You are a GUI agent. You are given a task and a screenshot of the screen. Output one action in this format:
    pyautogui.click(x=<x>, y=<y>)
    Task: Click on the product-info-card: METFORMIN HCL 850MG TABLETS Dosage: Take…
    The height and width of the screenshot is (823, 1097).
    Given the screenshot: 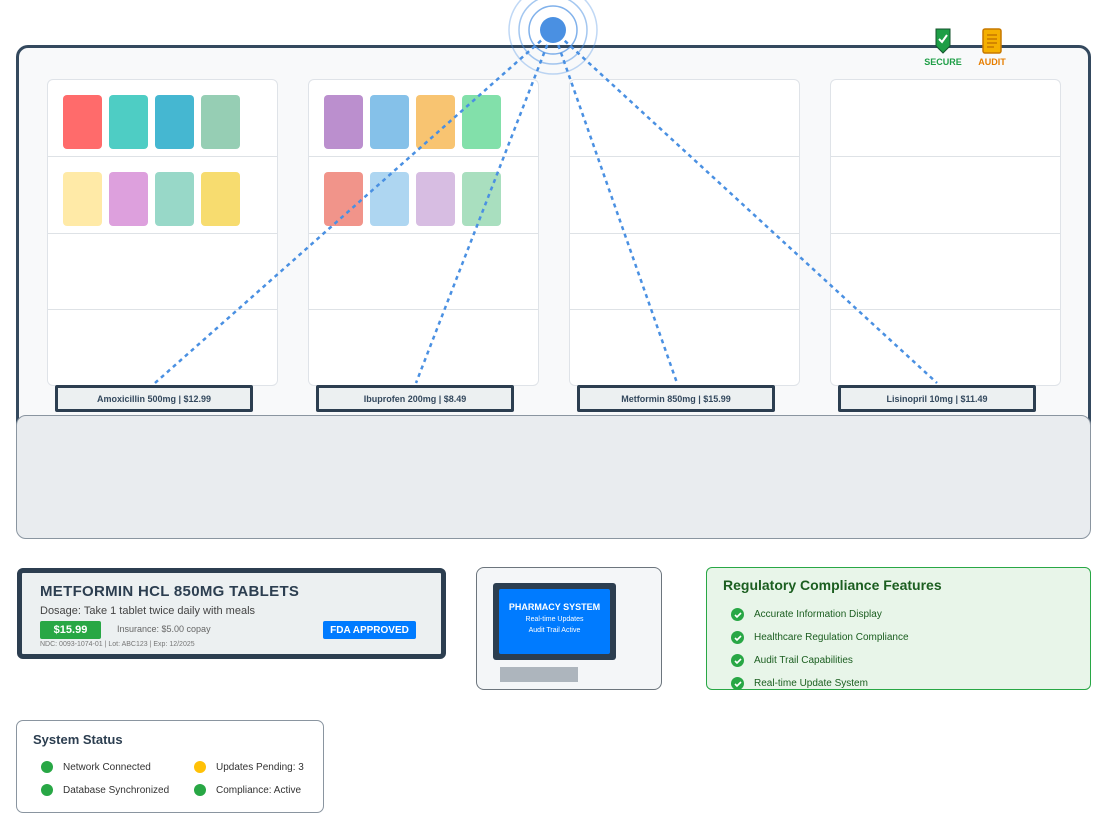 What is the action you would take?
    pyautogui.click(x=231, y=613)
    